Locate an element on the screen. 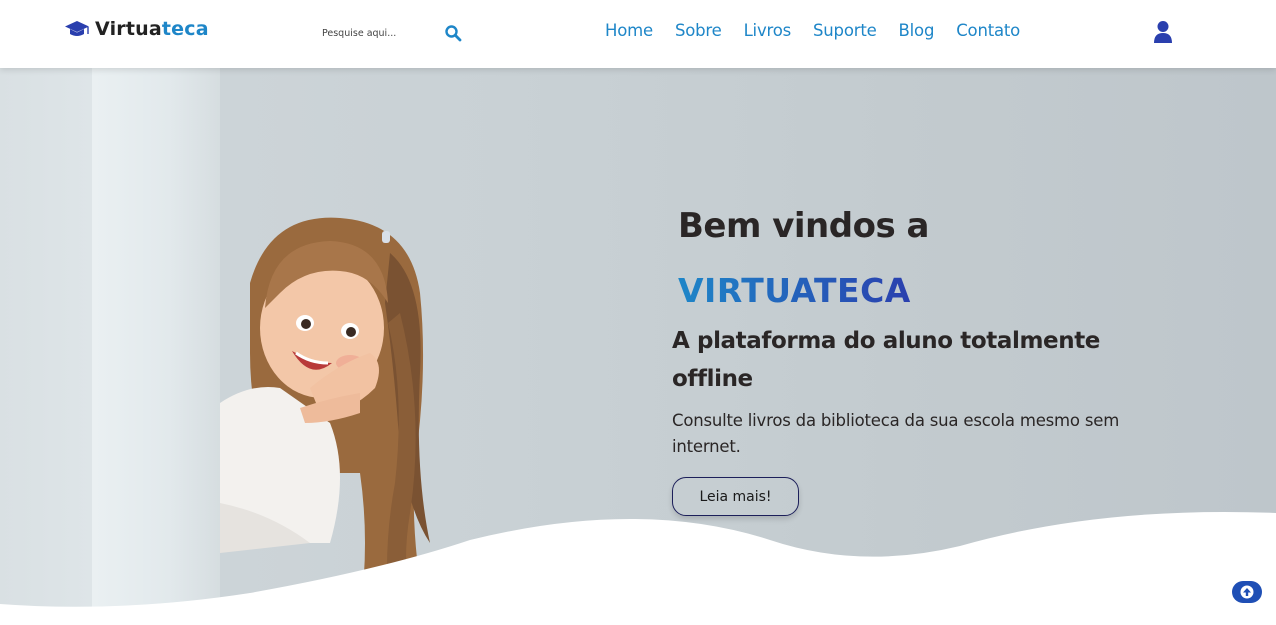 The image size is (1276, 625). arrow-up-icon is located at coordinates (1247, 592).